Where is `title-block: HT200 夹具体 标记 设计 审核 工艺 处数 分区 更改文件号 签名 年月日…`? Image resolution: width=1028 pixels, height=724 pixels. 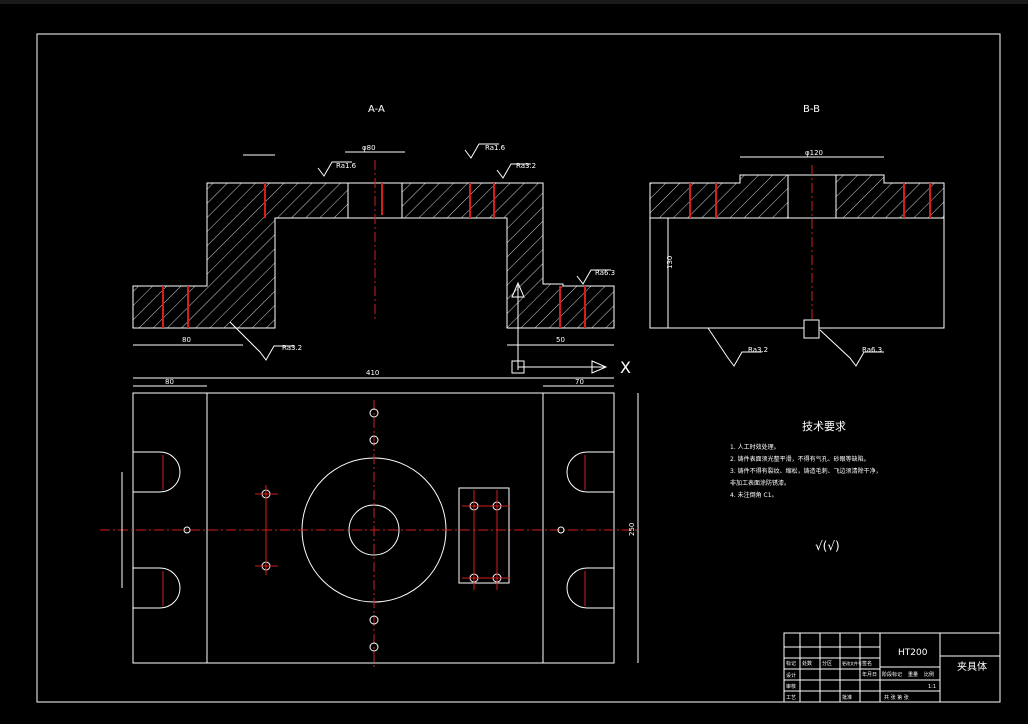 title-block: HT200 夹具体 标记 设计 审核 工艺 处数 分区 更改文件号 签名 年月日… is located at coordinates (892, 667).